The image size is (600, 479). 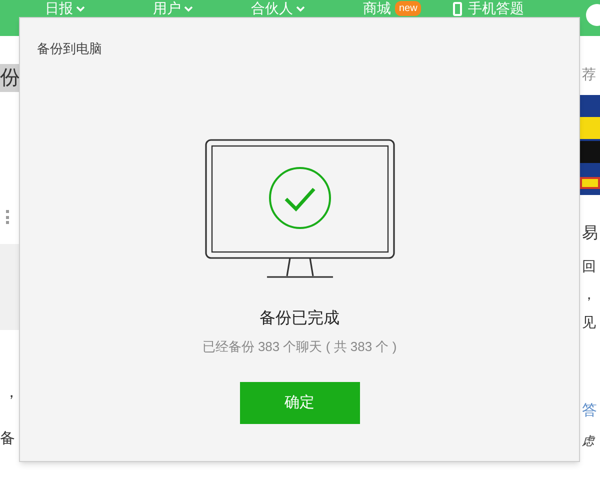 What do you see at coordinates (272, 8) in the screenshot?
I see `nav-link: 合伙人` at bounding box center [272, 8].